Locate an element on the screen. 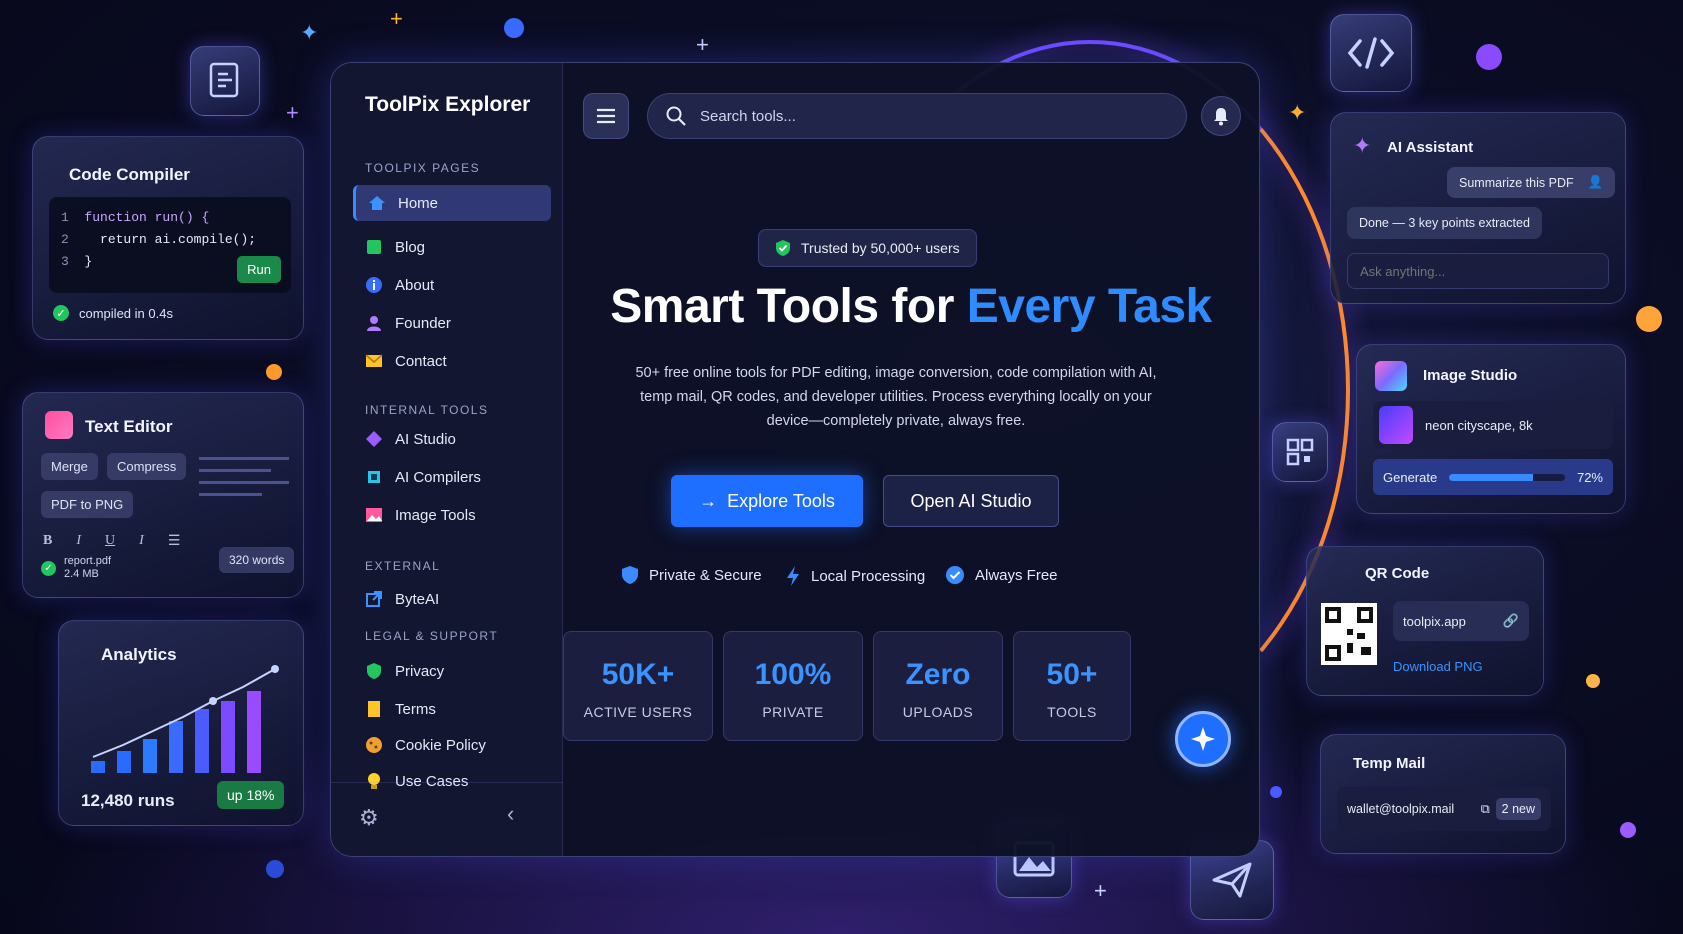 This screenshot has height=934, width=1683. generate-bar: Generate 72% is located at coordinates (1493, 477).